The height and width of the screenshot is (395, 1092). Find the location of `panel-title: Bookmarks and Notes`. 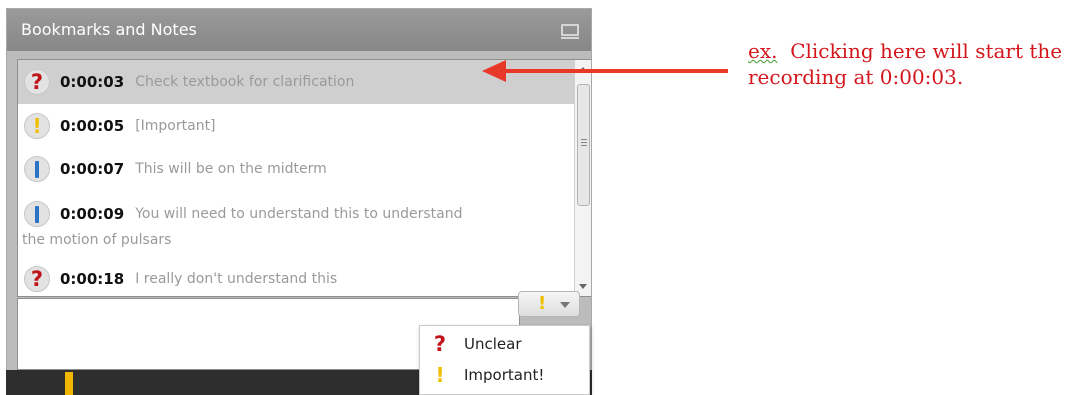

panel-title: Bookmarks and Notes is located at coordinates (109, 29).